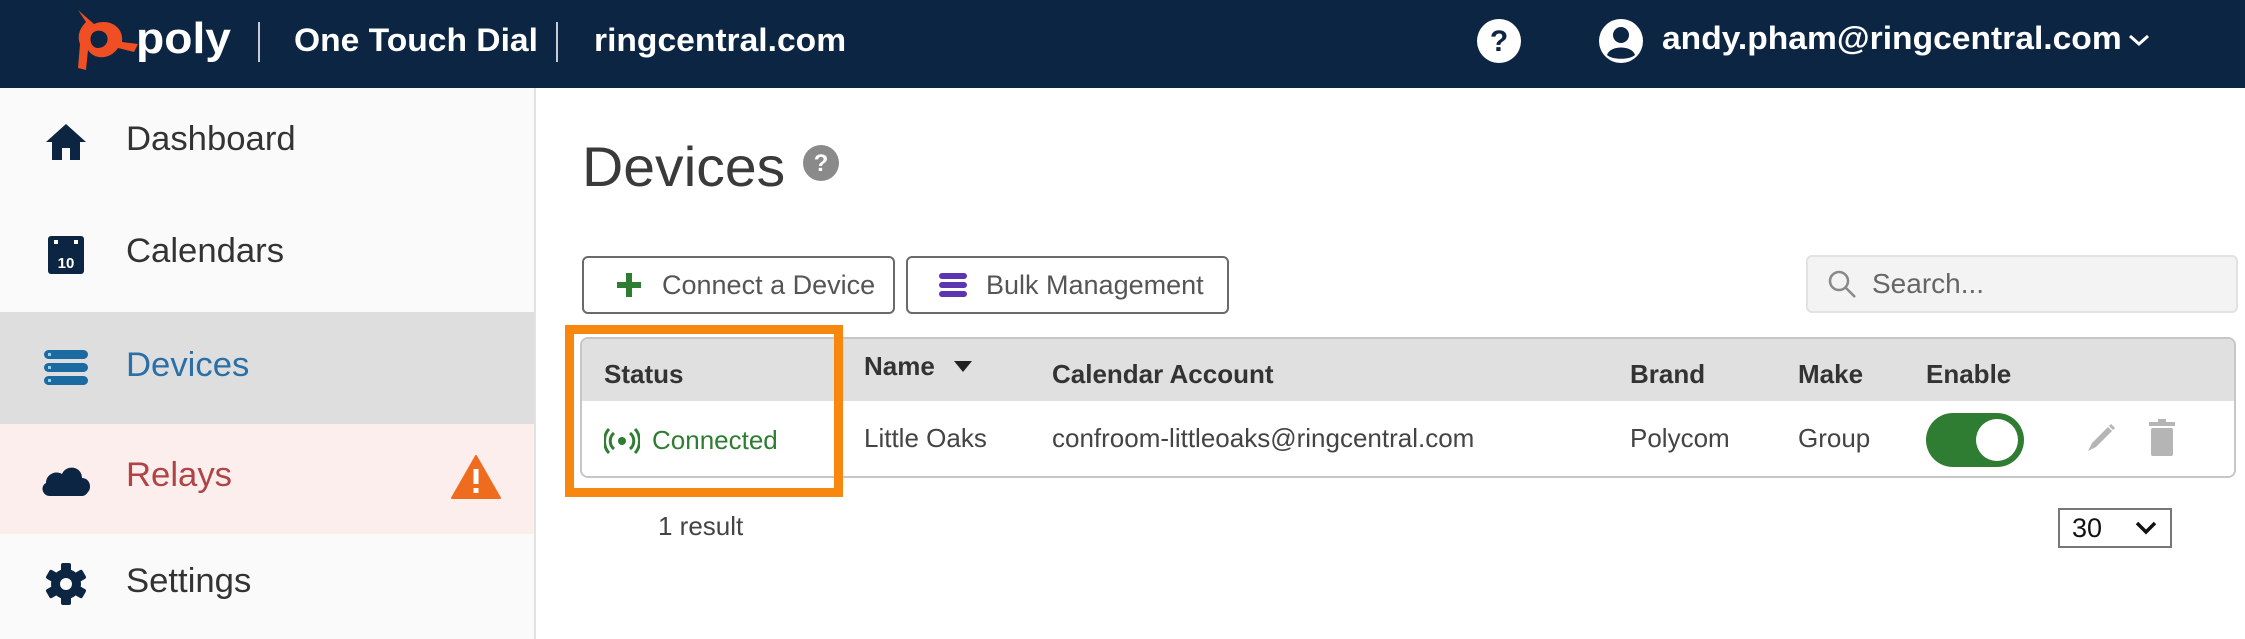 The image size is (2245, 639). I want to click on poly-logo-icon, so click(108, 40).